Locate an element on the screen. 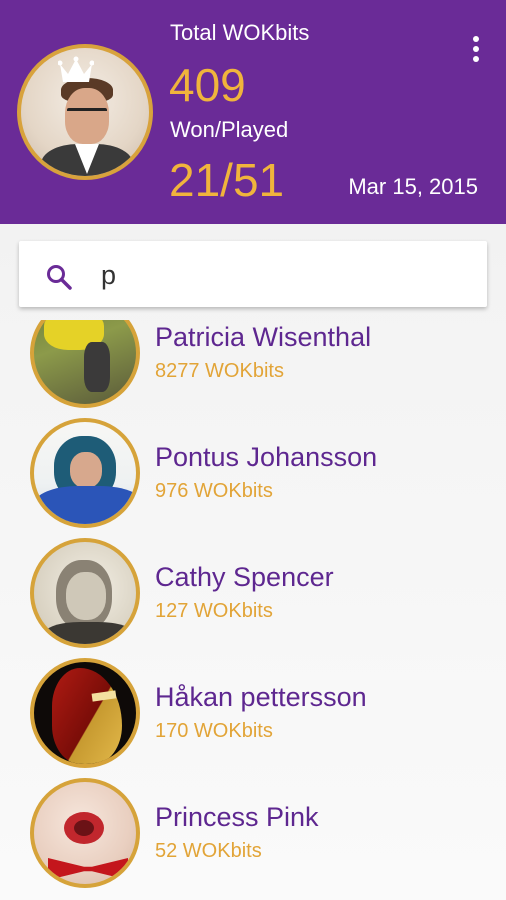 This screenshot has height=900, width=506. player-wokbits: 52 WOKbits is located at coordinates (208, 851).